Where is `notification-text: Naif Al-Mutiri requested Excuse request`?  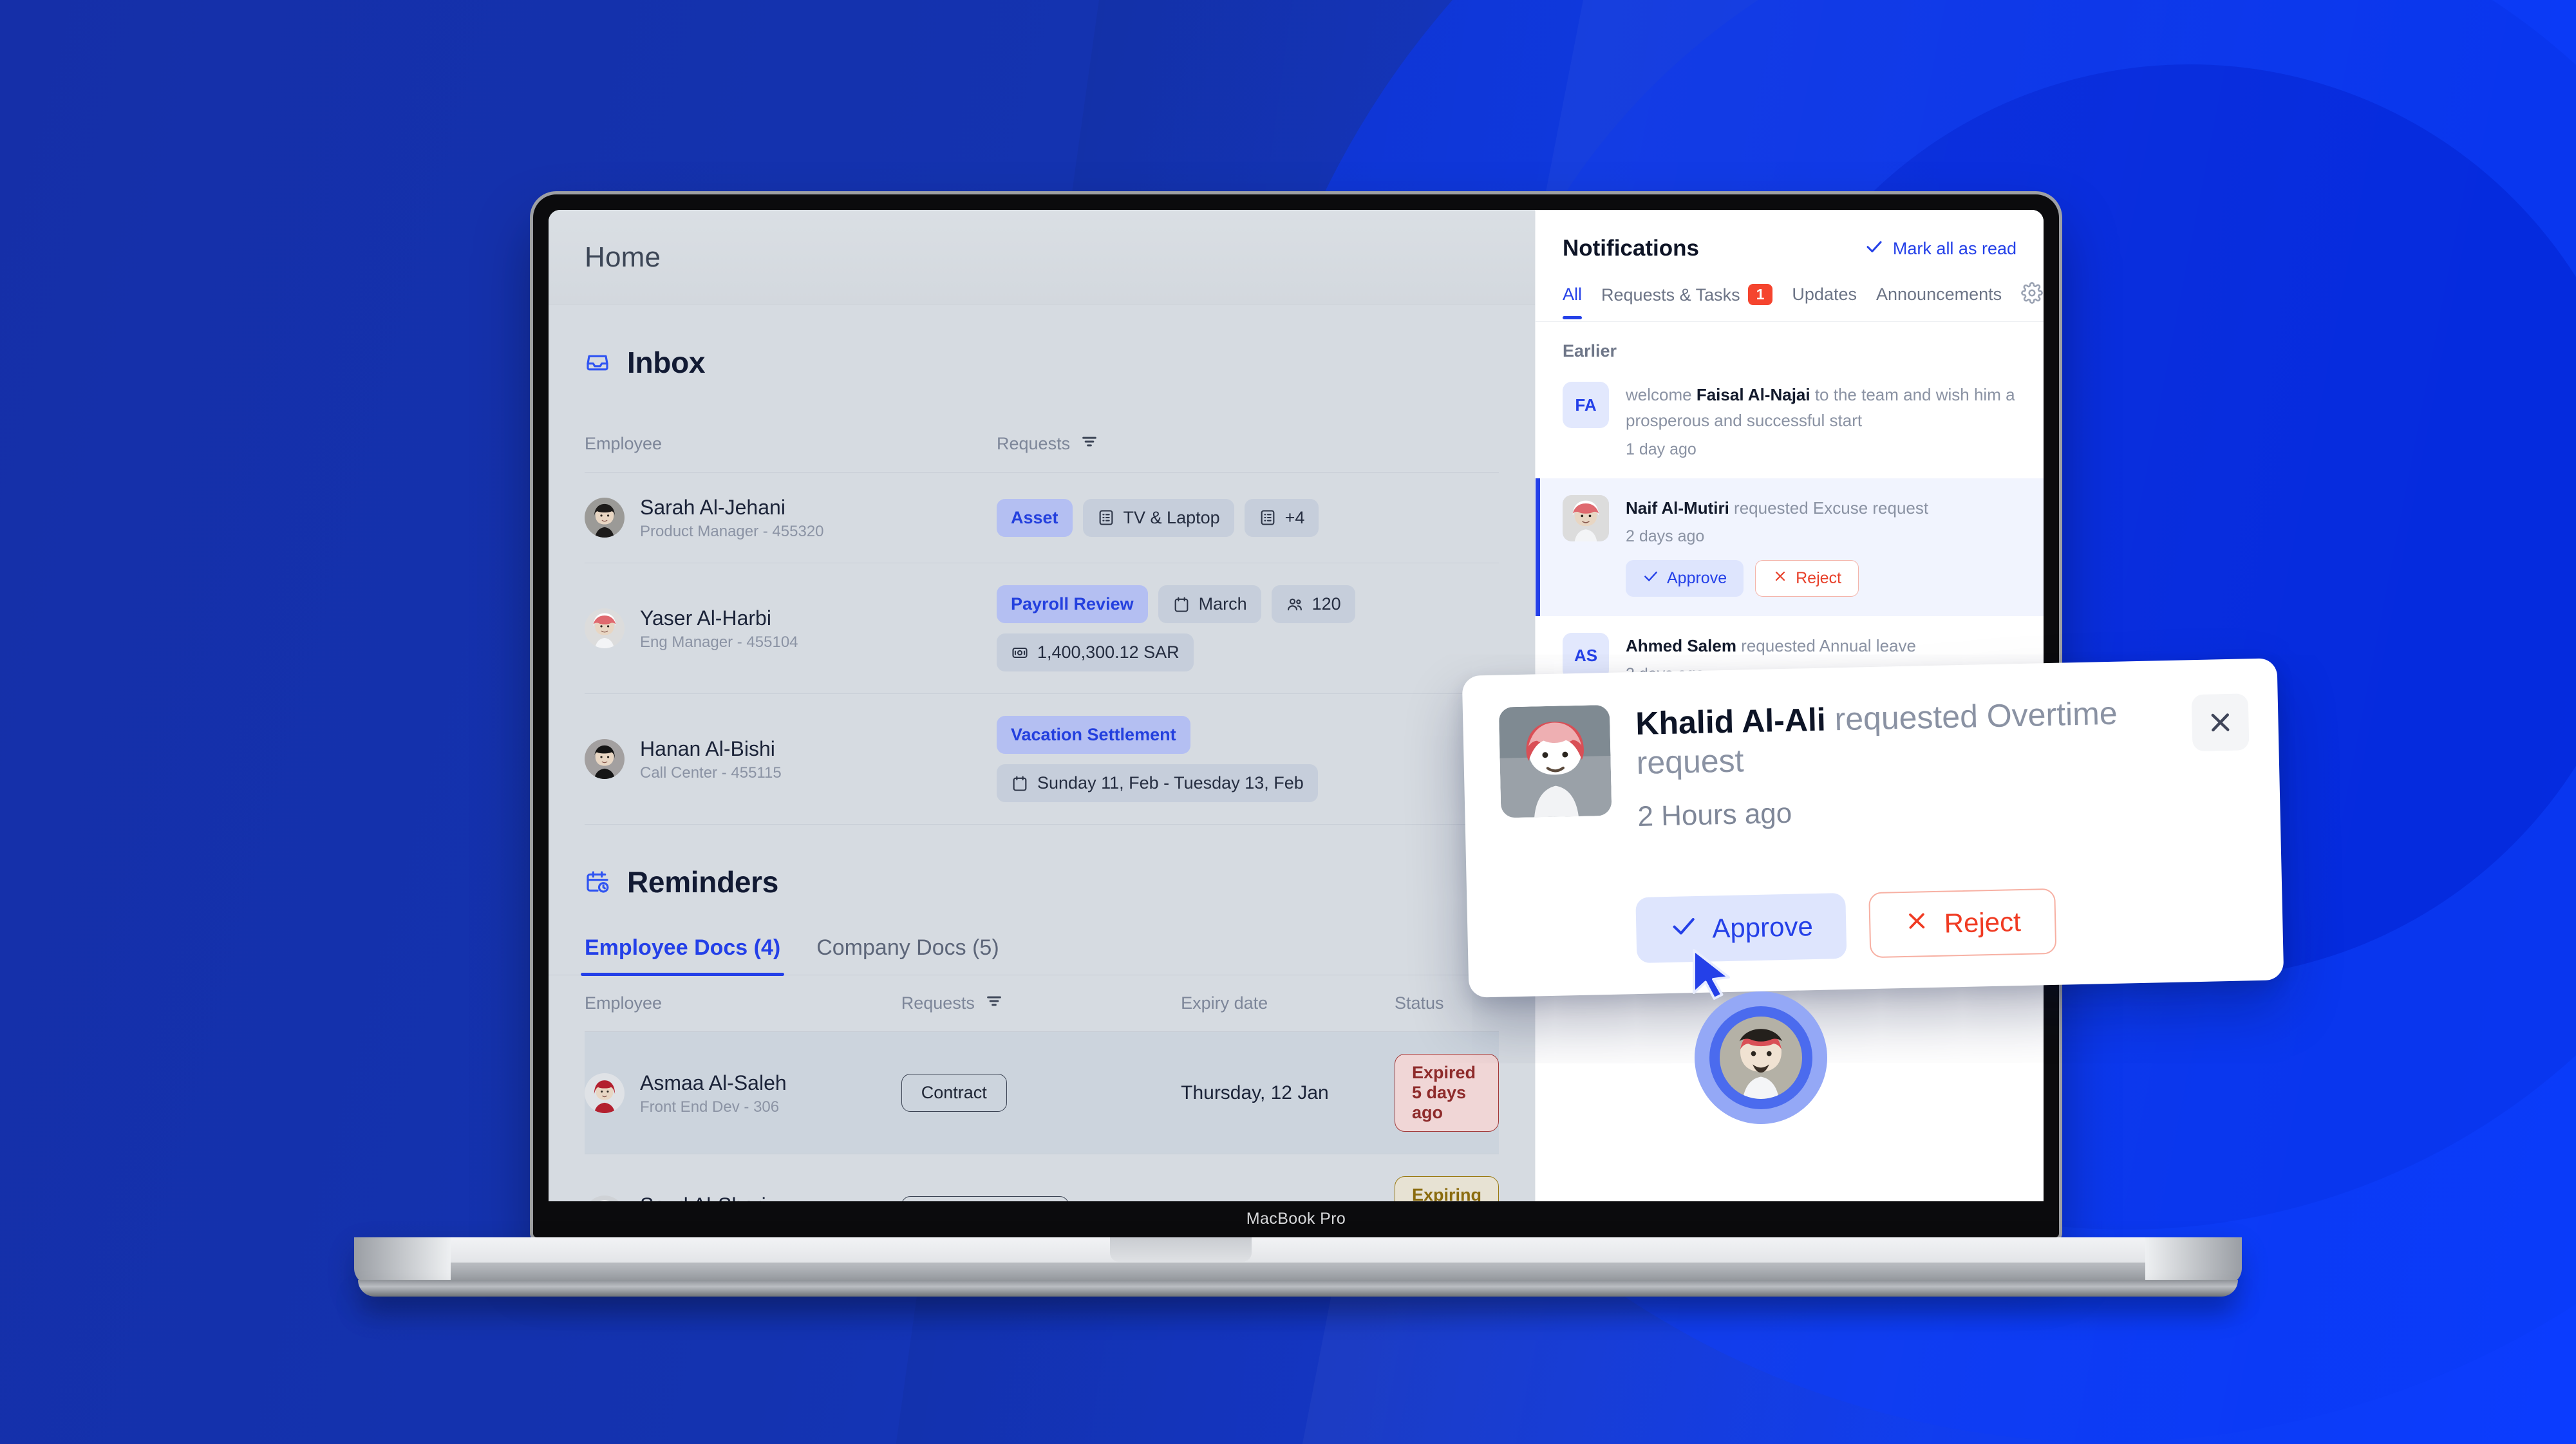 notification-text: Naif Al-Mutiri requested Excuse request is located at coordinates (1821, 508).